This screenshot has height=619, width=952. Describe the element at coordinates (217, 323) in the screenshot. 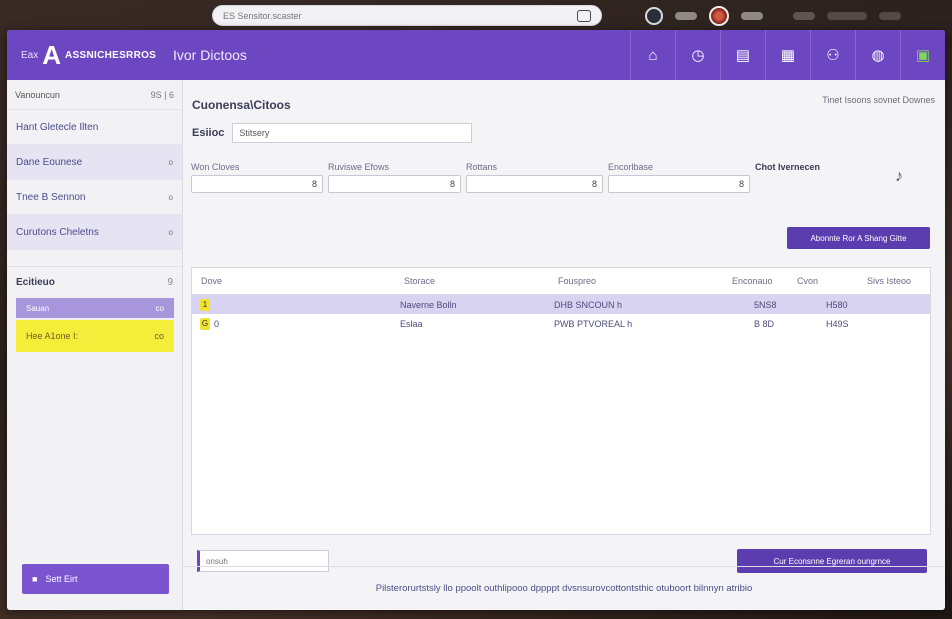

I see `table-cell: 0` at that location.